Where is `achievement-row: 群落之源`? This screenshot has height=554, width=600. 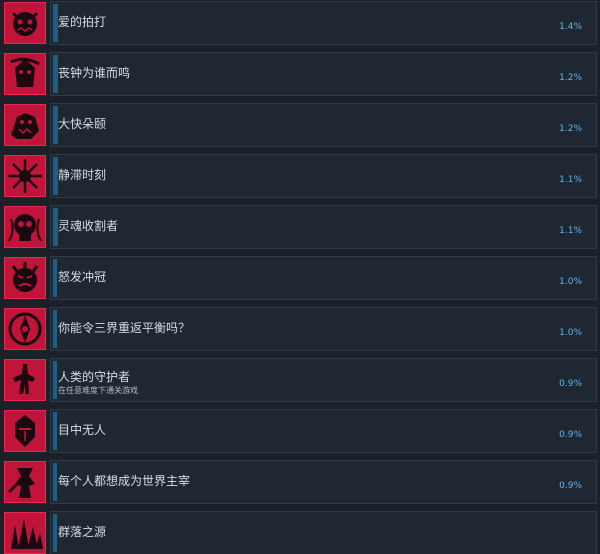 achievement-row: 群落之源 is located at coordinates (300, 532).